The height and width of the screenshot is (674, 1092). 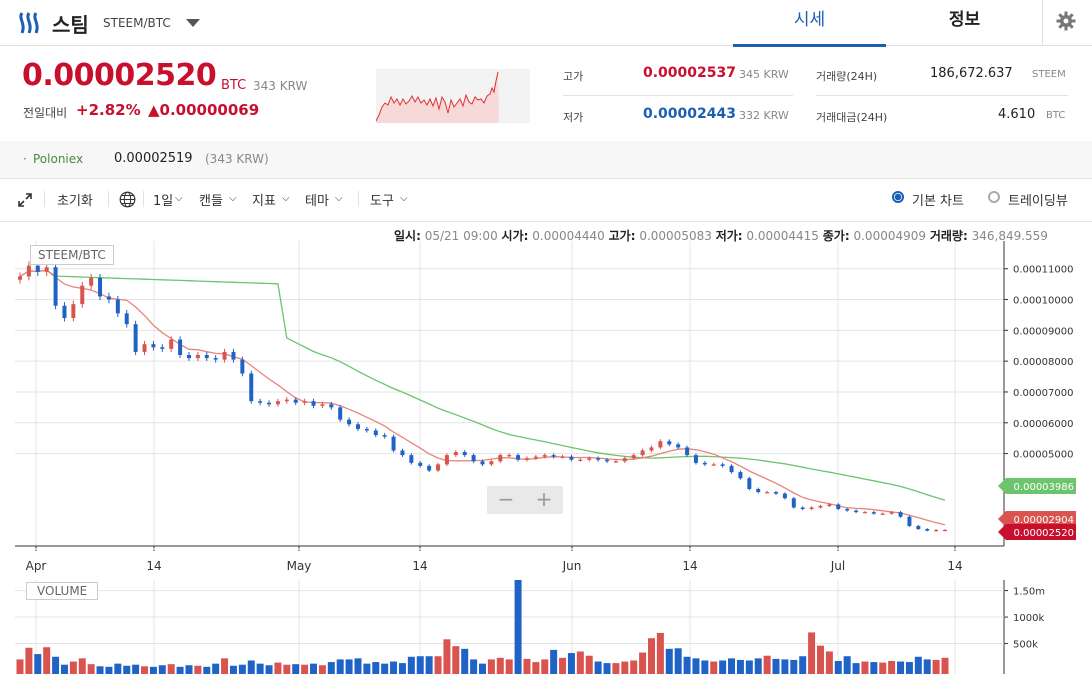 What do you see at coordinates (1028, 618) in the screenshot?
I see `volume-tick-label: 1000k` at bounding box center [1028, 618].